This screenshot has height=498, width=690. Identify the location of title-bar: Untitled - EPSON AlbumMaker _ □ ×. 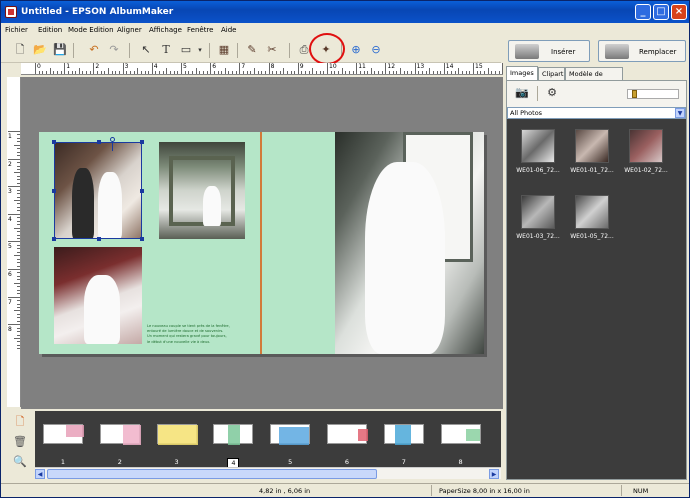
(345, 12).